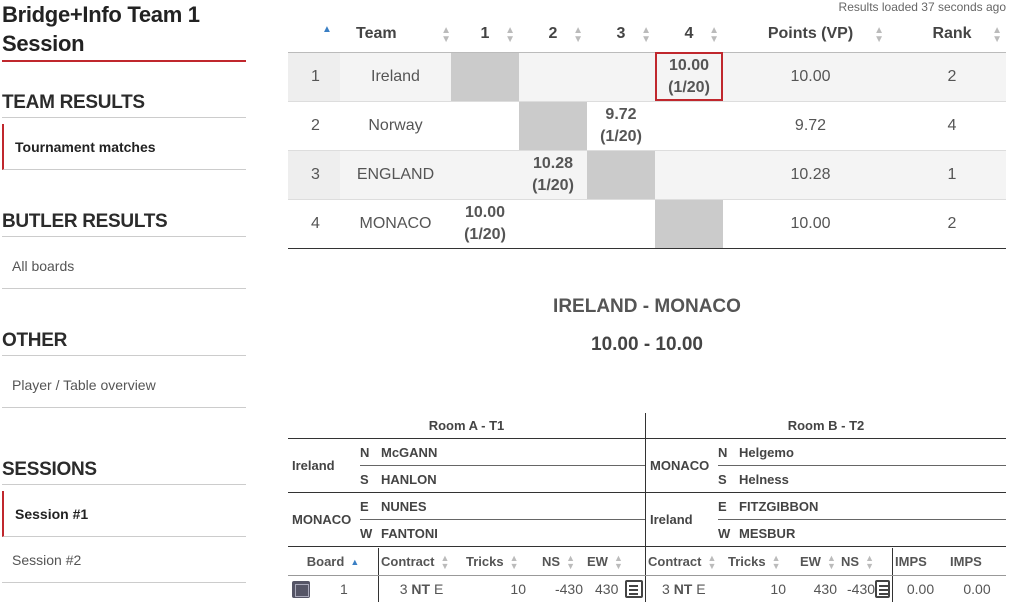 This screenshot has height=602, width=1013. What do you see at coordinates (409, 479) in the screenshot?
I see `player-name: HANLON` at bounding box center [409, 479].